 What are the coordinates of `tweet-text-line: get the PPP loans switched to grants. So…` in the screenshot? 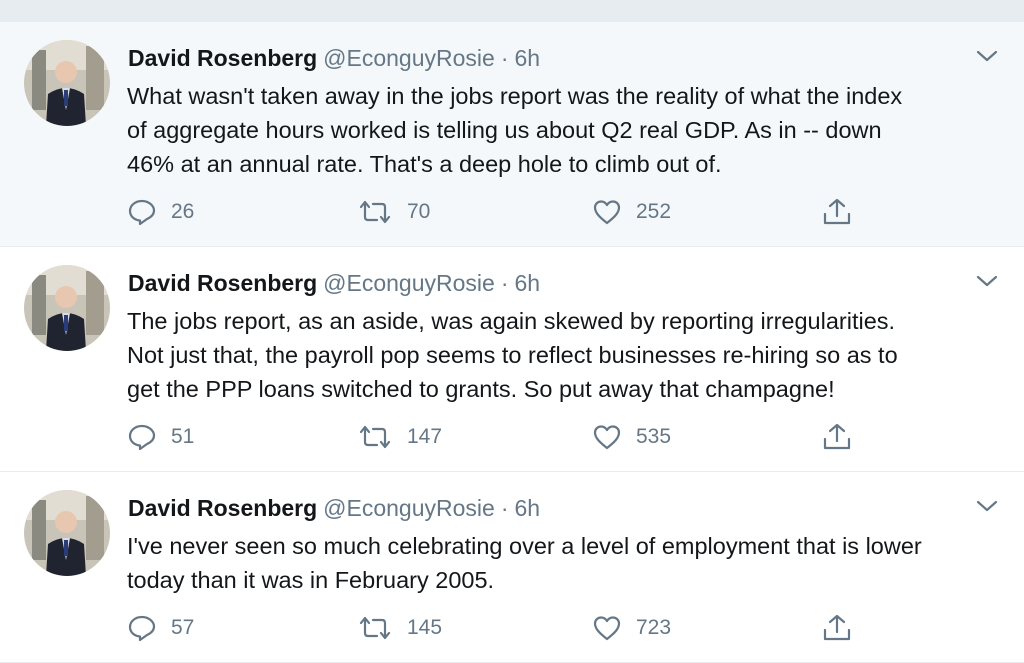 It's located at (481, 389).